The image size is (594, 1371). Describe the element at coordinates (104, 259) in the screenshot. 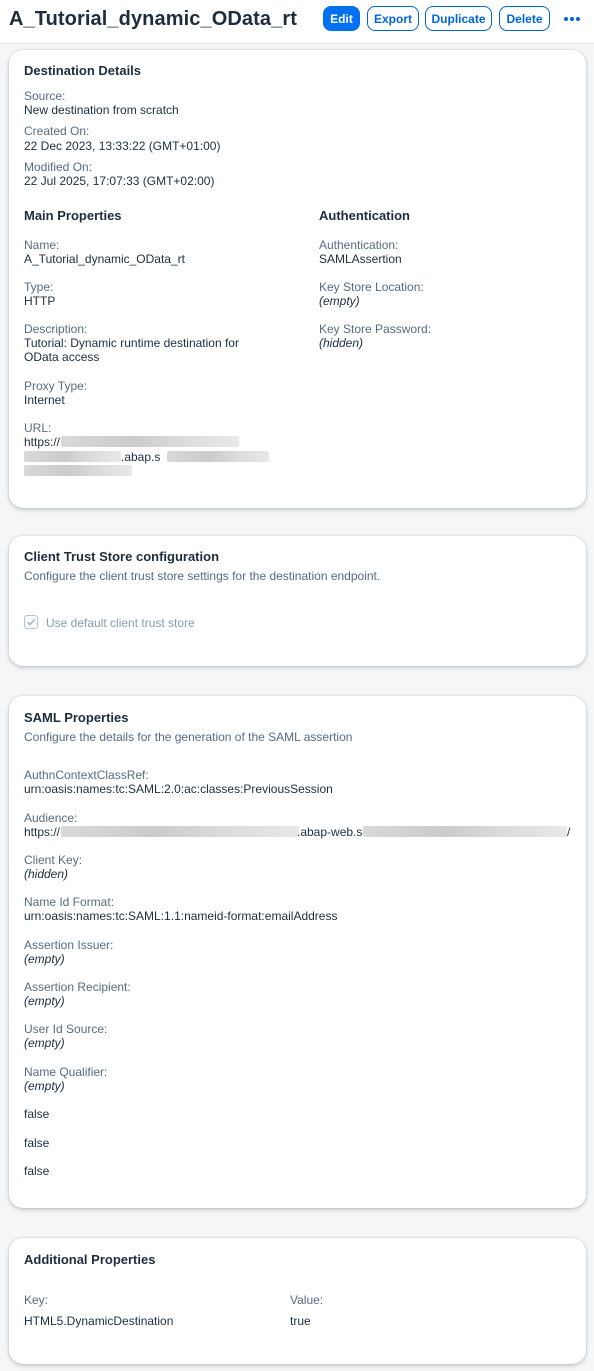

I see `name-value: A_Tutorial_dynamic_OData_rt` at that location.